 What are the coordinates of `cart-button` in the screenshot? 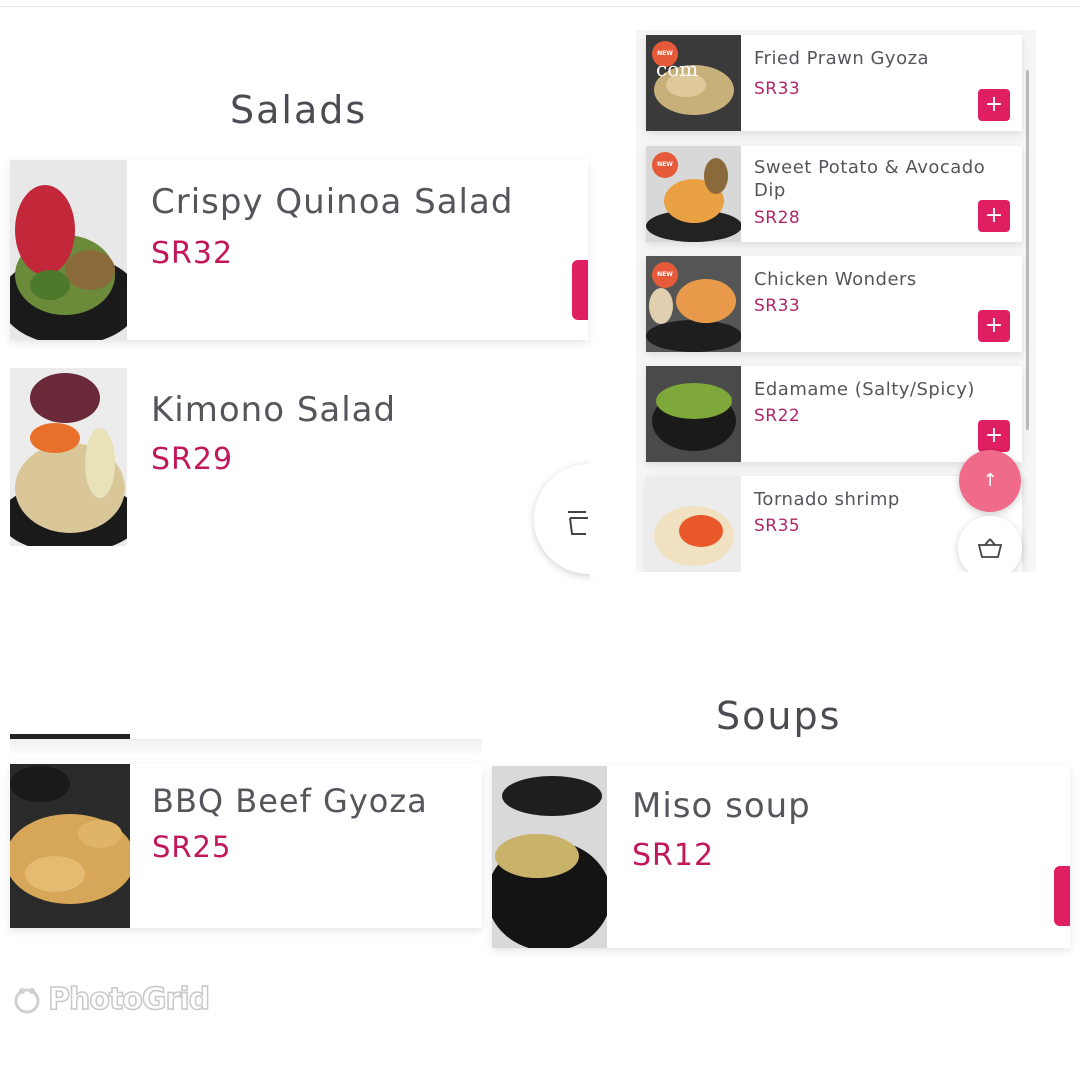 It's located at (990, 544).